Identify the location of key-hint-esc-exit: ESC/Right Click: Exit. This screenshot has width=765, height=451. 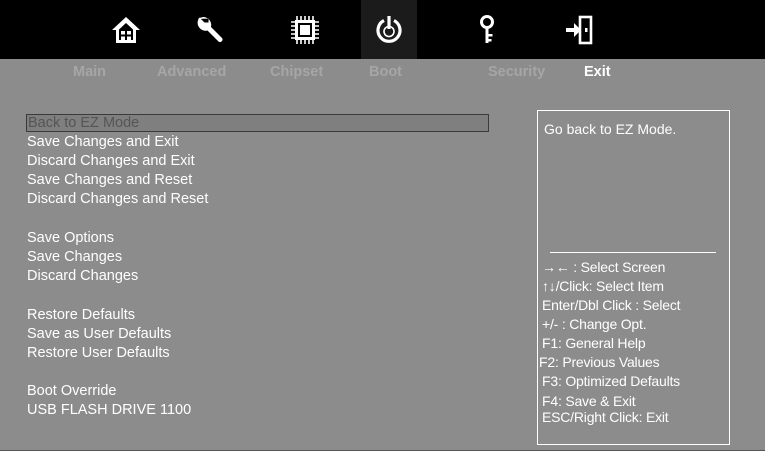
(605, 417).